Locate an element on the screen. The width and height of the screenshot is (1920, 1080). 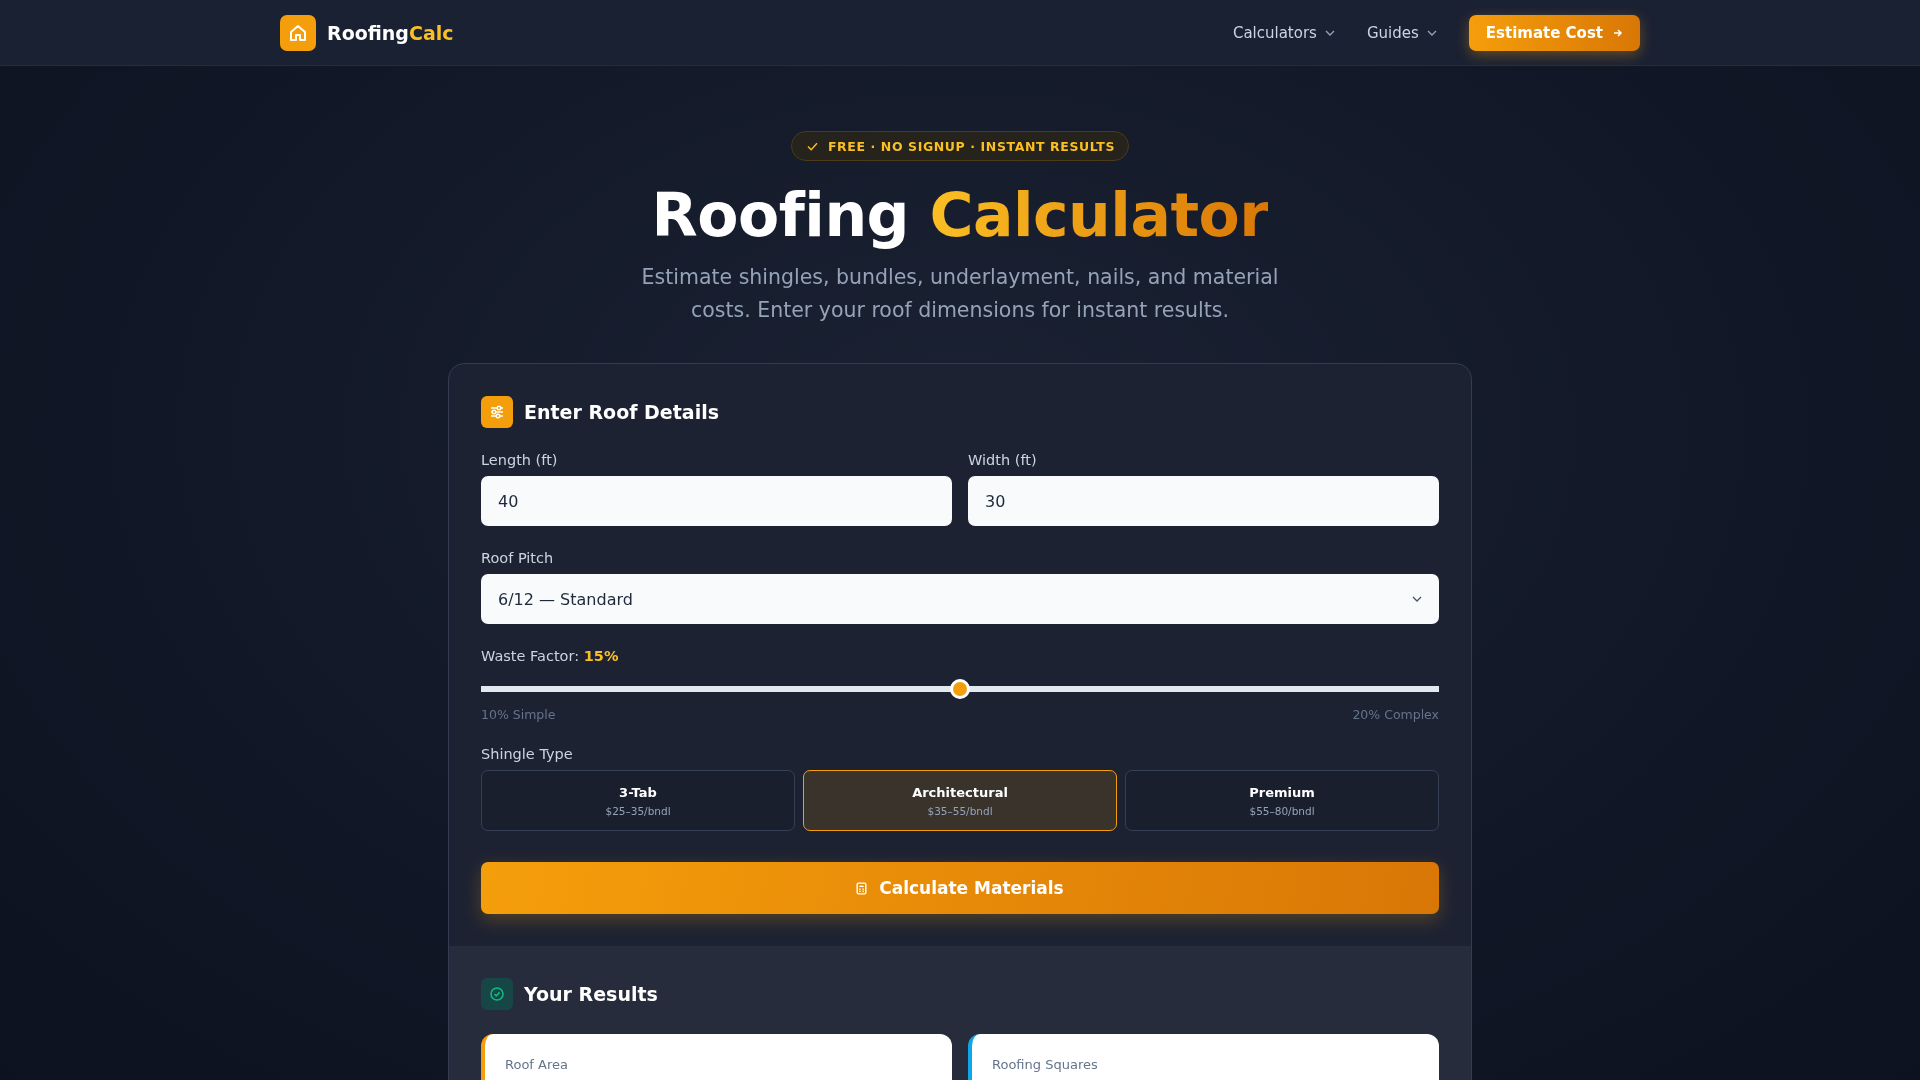
result-label: Roof Area is located at coordinates (536, 1064).